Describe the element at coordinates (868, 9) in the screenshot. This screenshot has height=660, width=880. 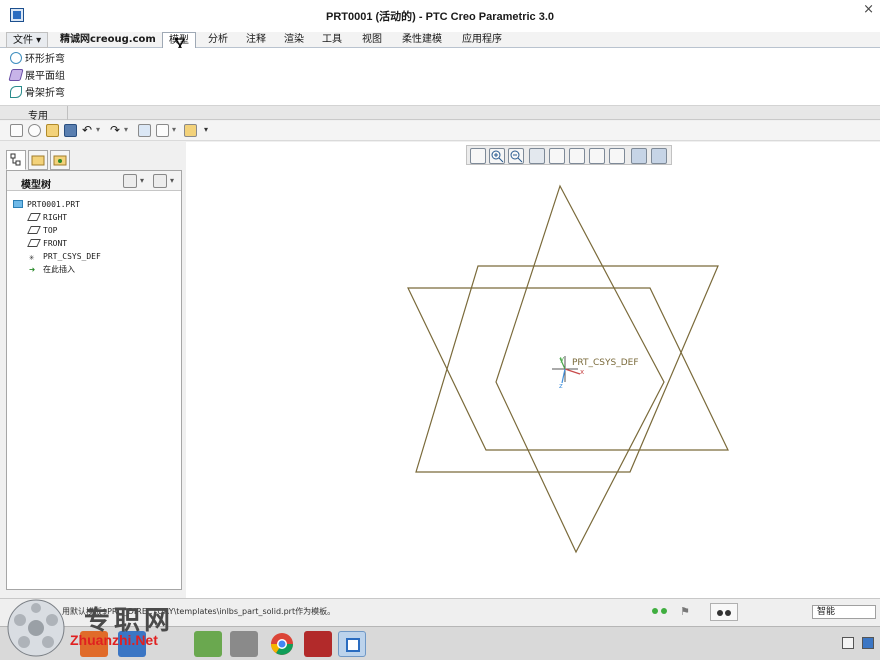
I see `close-icon: ×` at that location.